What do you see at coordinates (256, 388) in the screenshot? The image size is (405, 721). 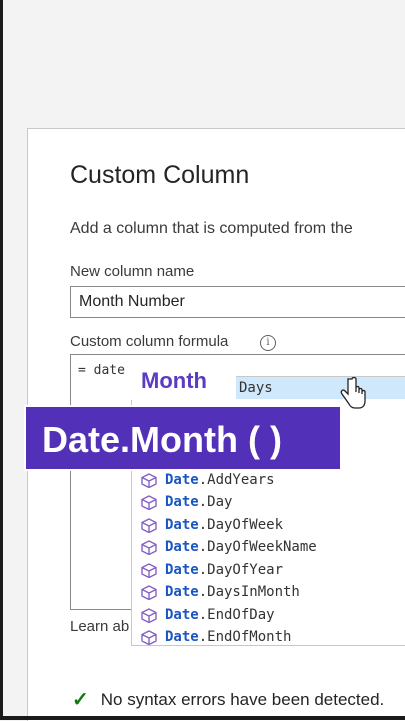 I see `suggestion-text: Days` at bounding box center [256, 388].